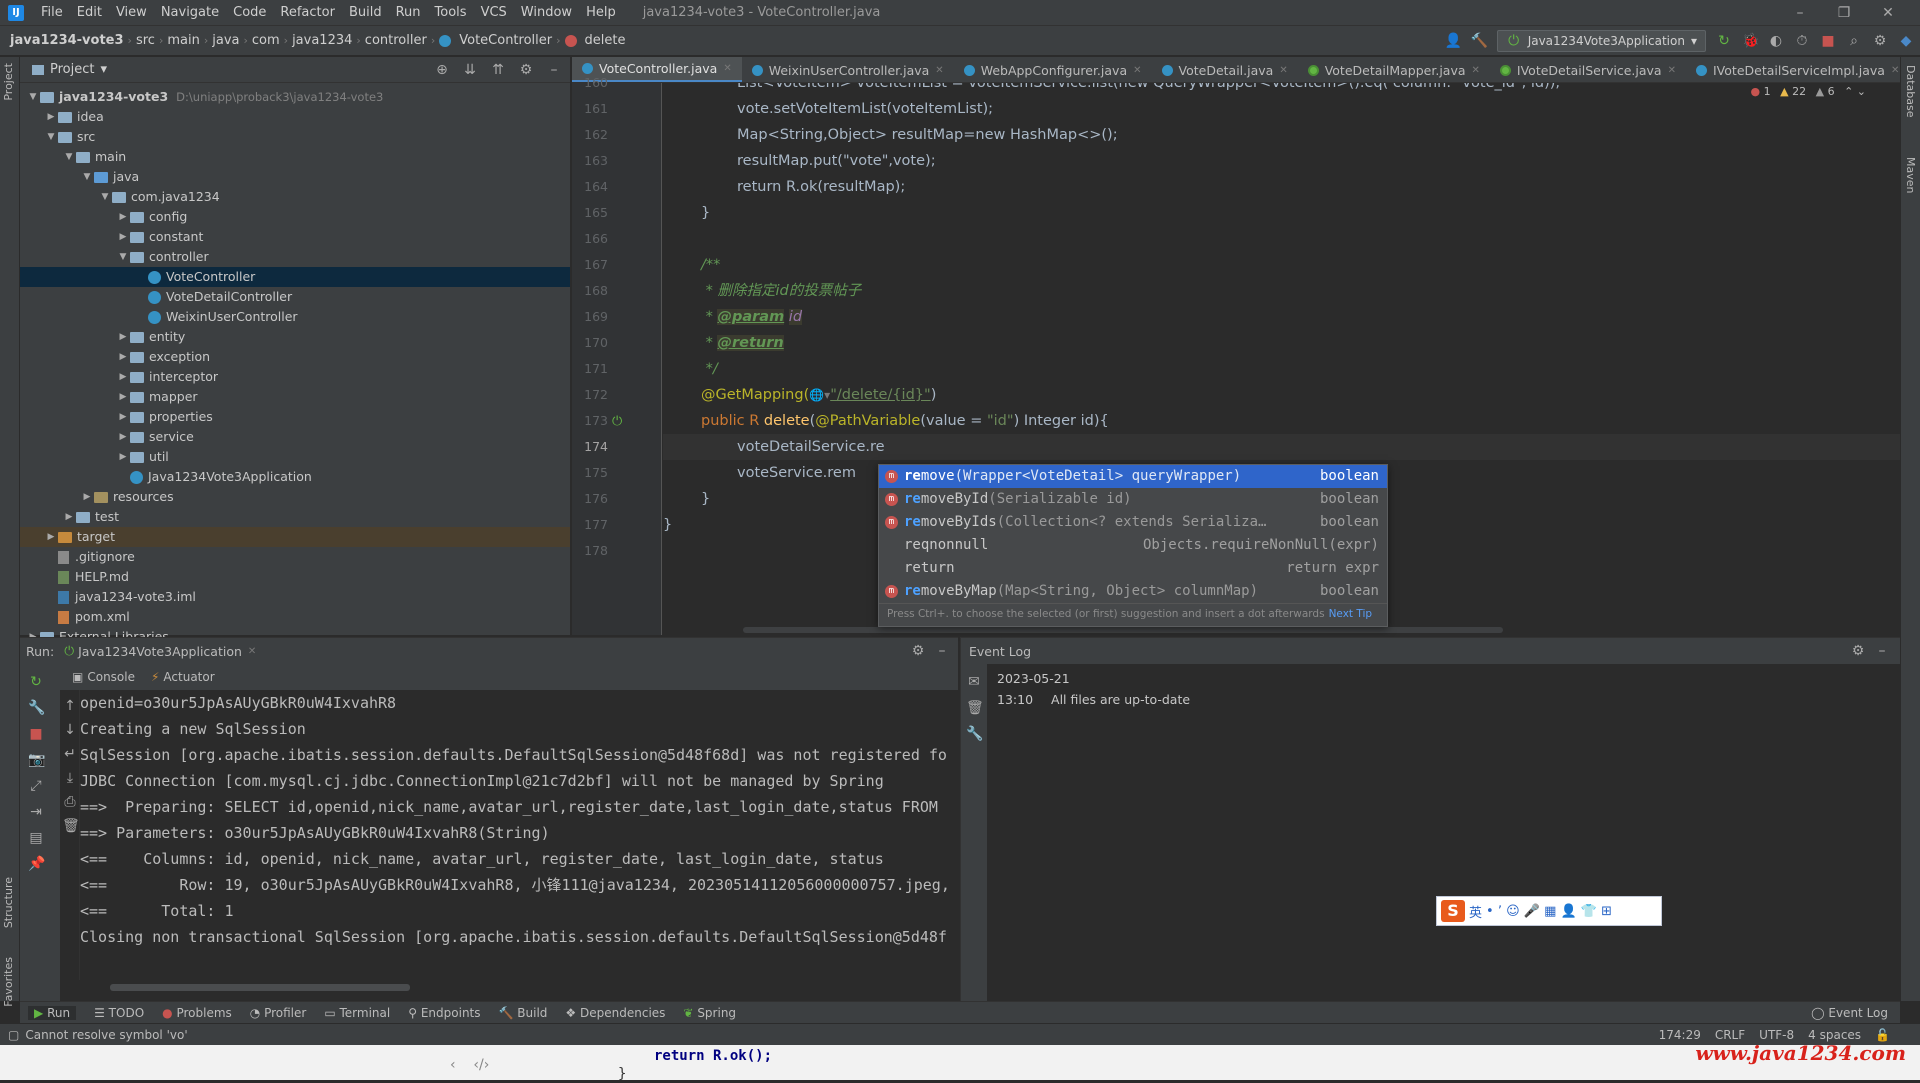  What do you see at coordinates (295, 577) in the screenshot?
I see `tree-node: HELP.md` at bounding box center [295, 577].